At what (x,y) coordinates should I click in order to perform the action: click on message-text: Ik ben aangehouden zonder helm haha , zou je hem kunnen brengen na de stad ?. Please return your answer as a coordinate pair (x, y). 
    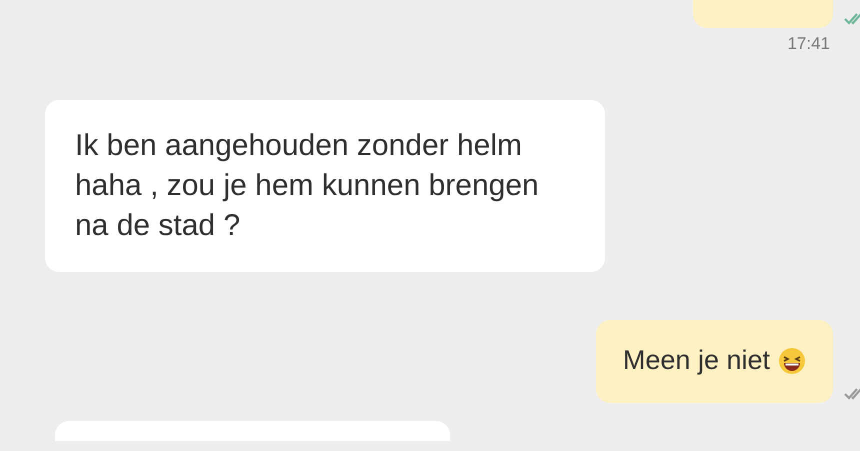
    Looking at the image, I should click on (307, 185).